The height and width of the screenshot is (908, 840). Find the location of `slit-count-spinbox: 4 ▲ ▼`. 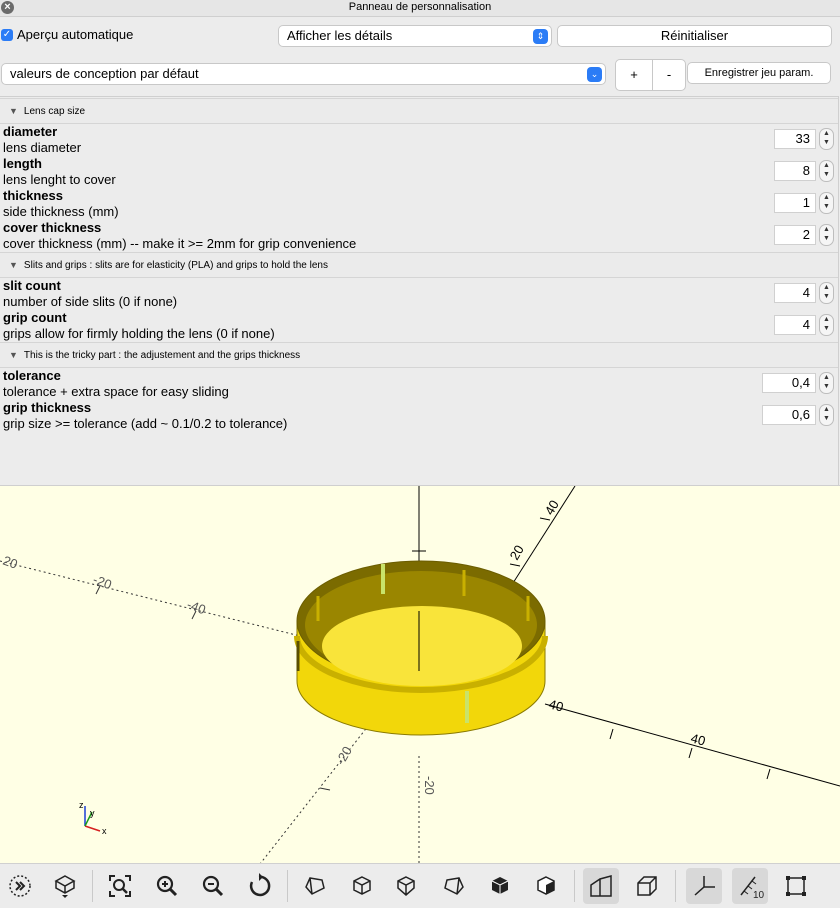

slit-count-spinbox: 4 ▲ ▼ is located at coordinates (804, 293).